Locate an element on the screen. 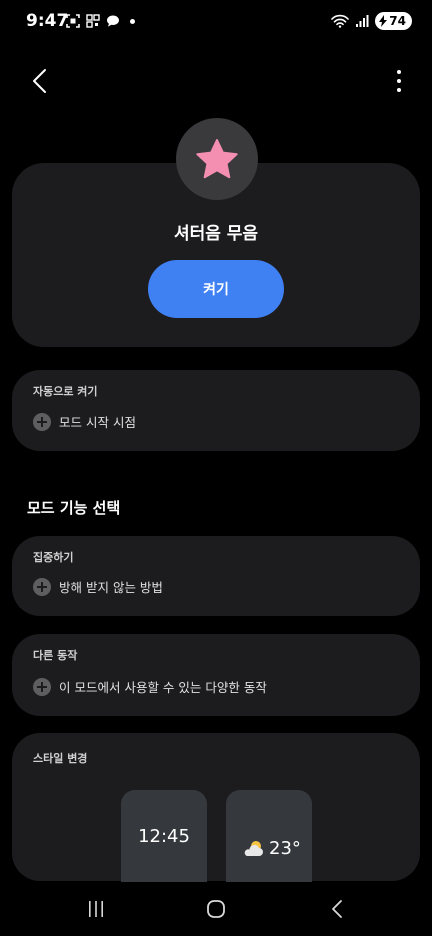  add-focus-label: 방해 받지 않는 방법 is located at coordinates (111, 587).